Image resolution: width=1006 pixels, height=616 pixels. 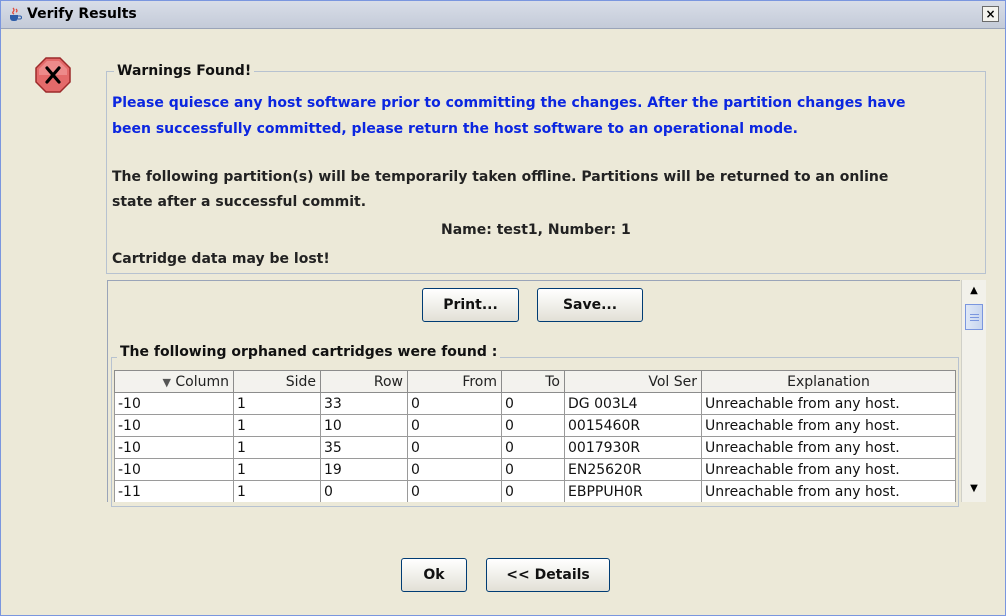 What do you see at coordinates (633, 469) in the screenshot?
I see `cell-vol-ser: EN25620R` at bounding box center [633, 469].